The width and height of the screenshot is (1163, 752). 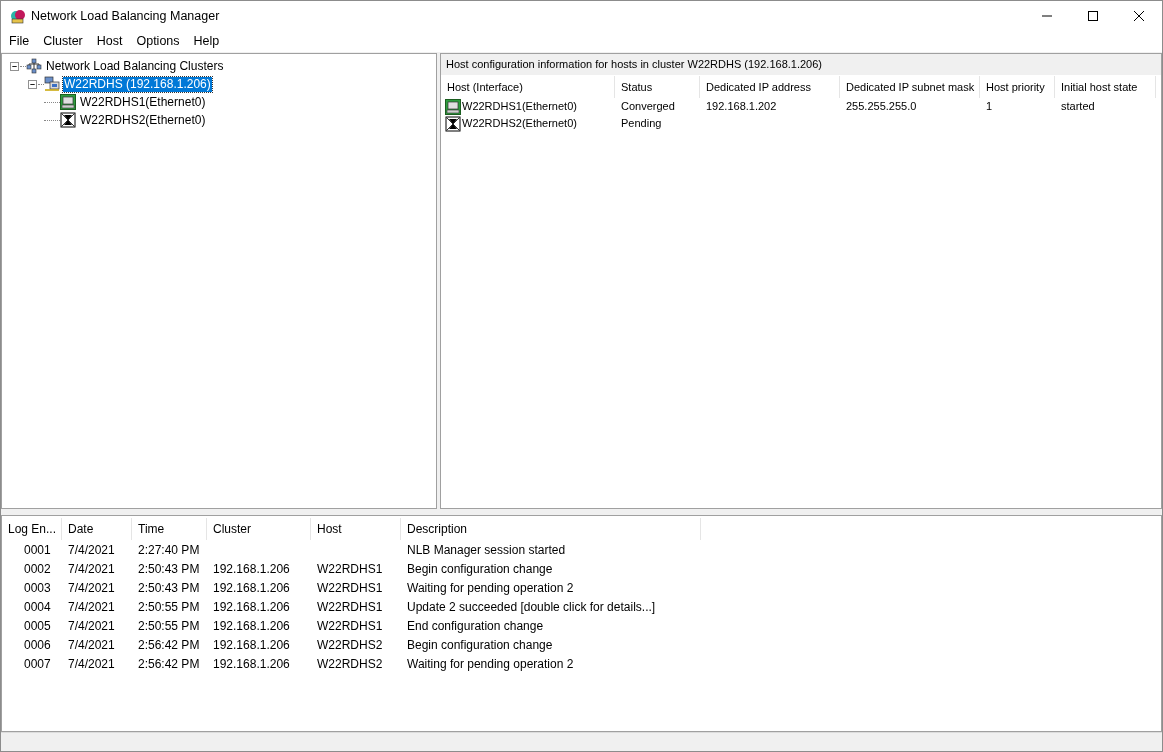 What do you see at coordinates (641, 124) in the screenshot?
I see `table-cell-text: Pending` at bounding box center [641, 124].